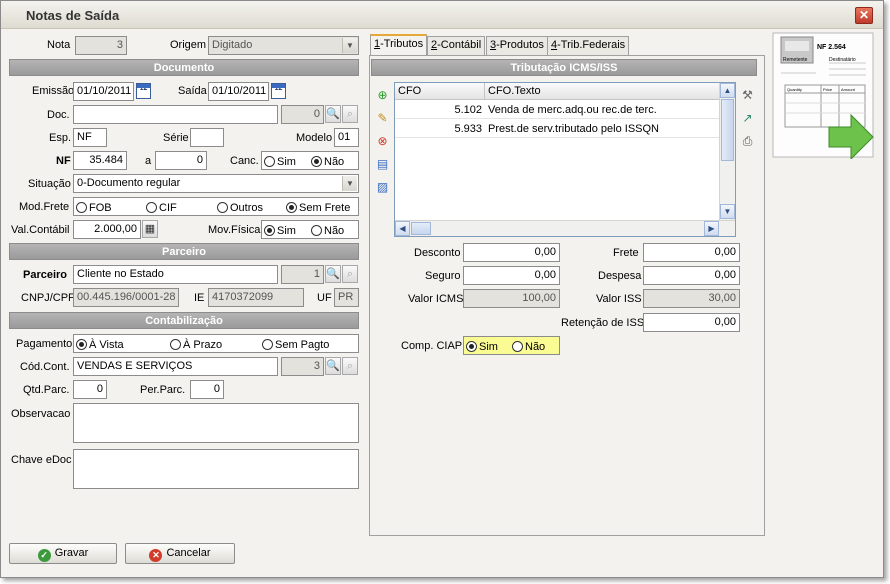  I want to click on scroll-down-icon: ▼, so click(727, 211).